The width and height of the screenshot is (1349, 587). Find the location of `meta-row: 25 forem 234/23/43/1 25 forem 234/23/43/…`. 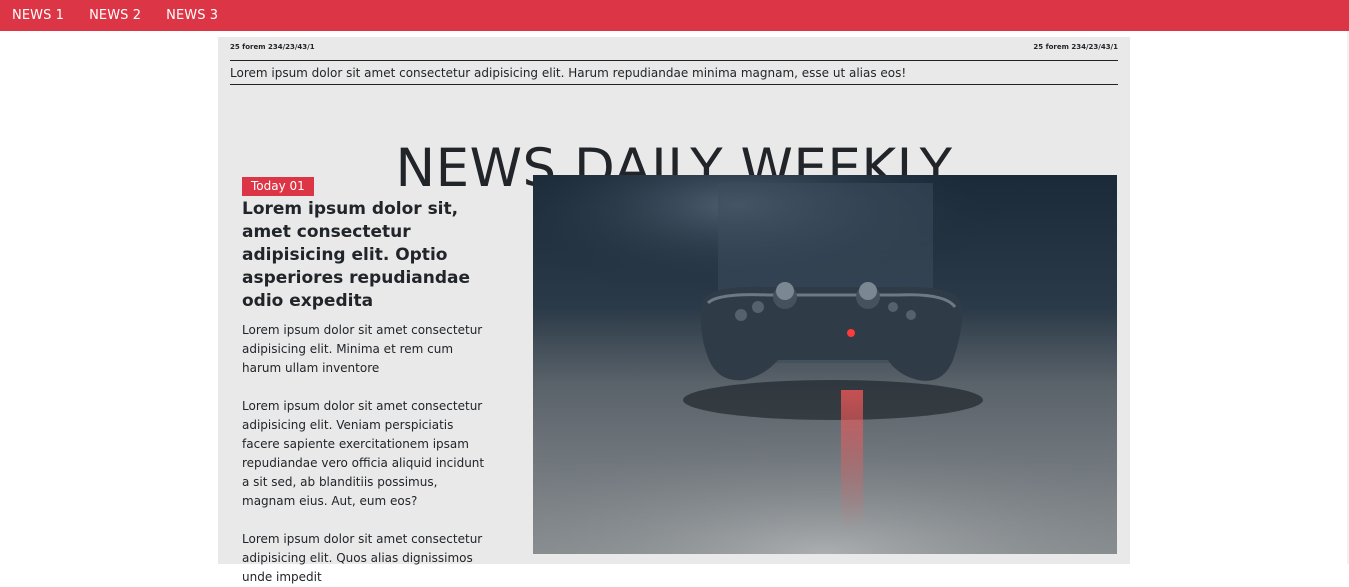

meta-row: 25 forem 234/23/43/1 25 forem 234/23/43/… is located at coordinates (674, 48).